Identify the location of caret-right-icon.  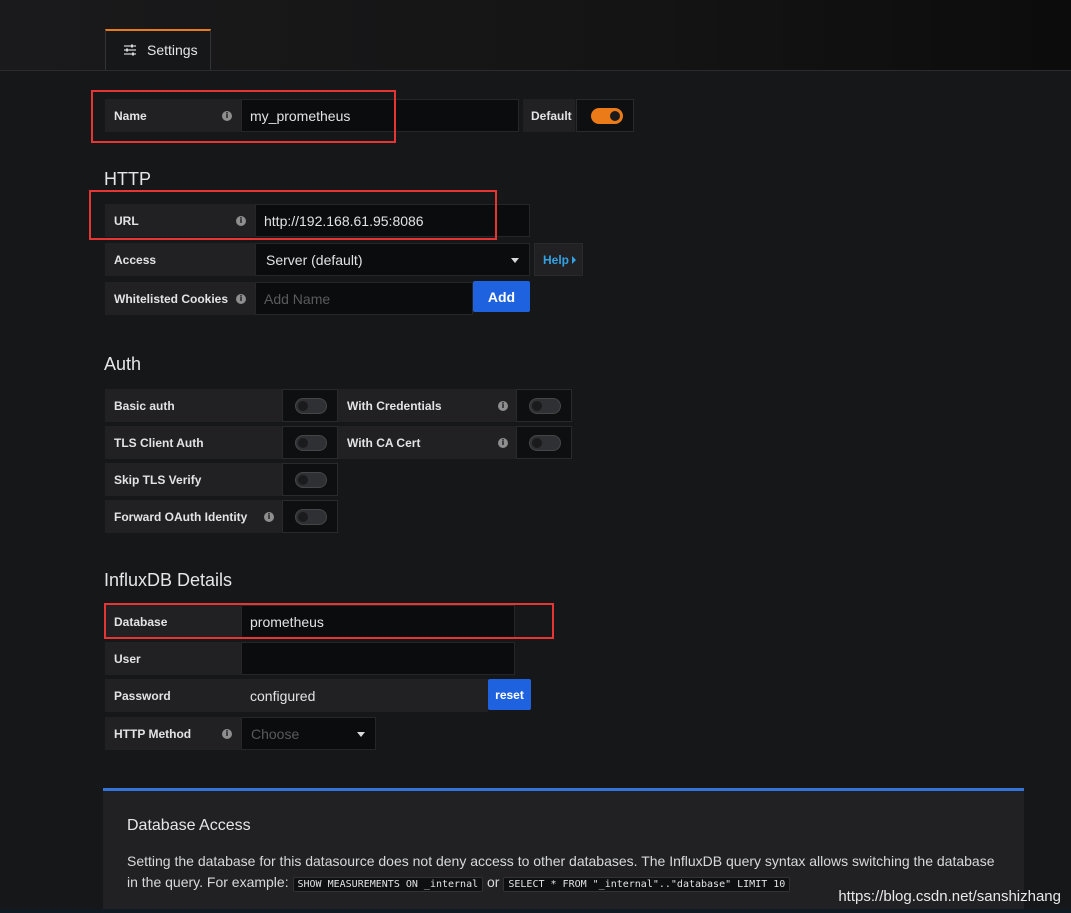
(574, 259).